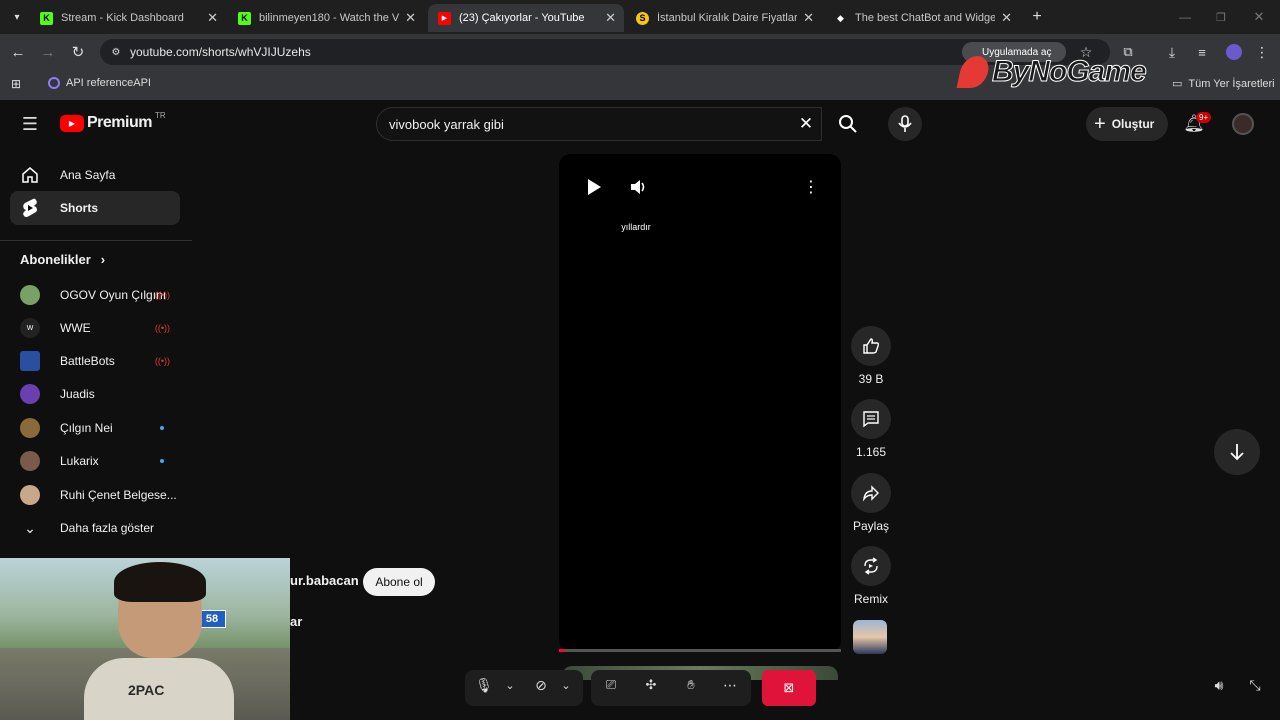  I want to click on stop-sharing-button: ⊠, so click(789, 688).